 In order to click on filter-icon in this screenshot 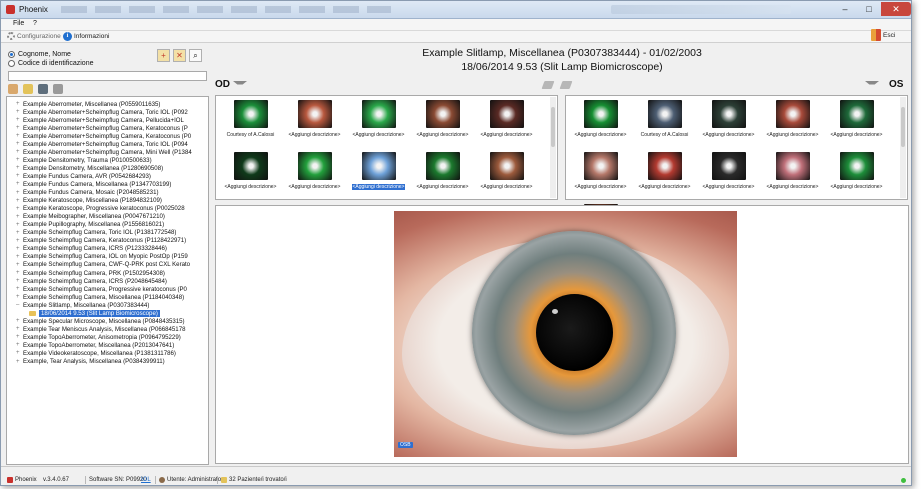, I will do `click(240, 85)`.